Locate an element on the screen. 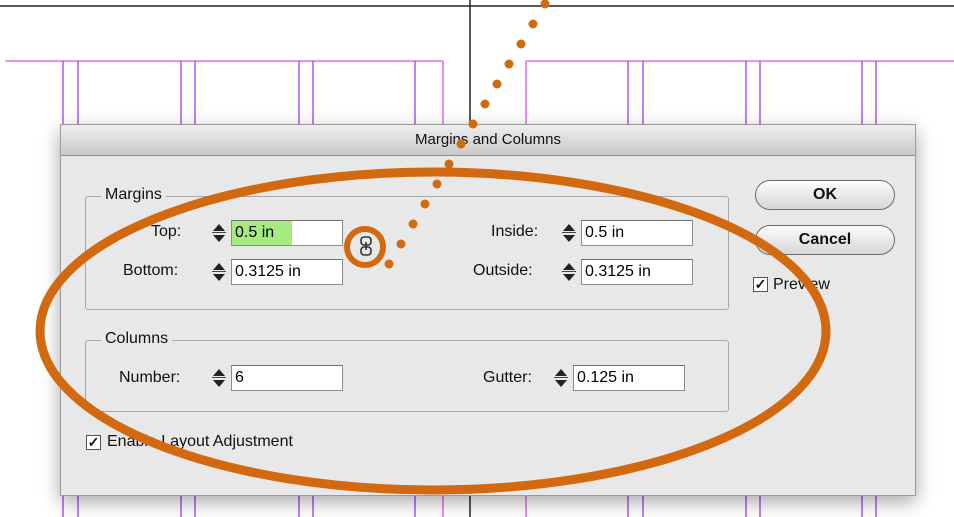 The image size is (954, 517). inside-label: Inside: is located at coordinates (515, 231).